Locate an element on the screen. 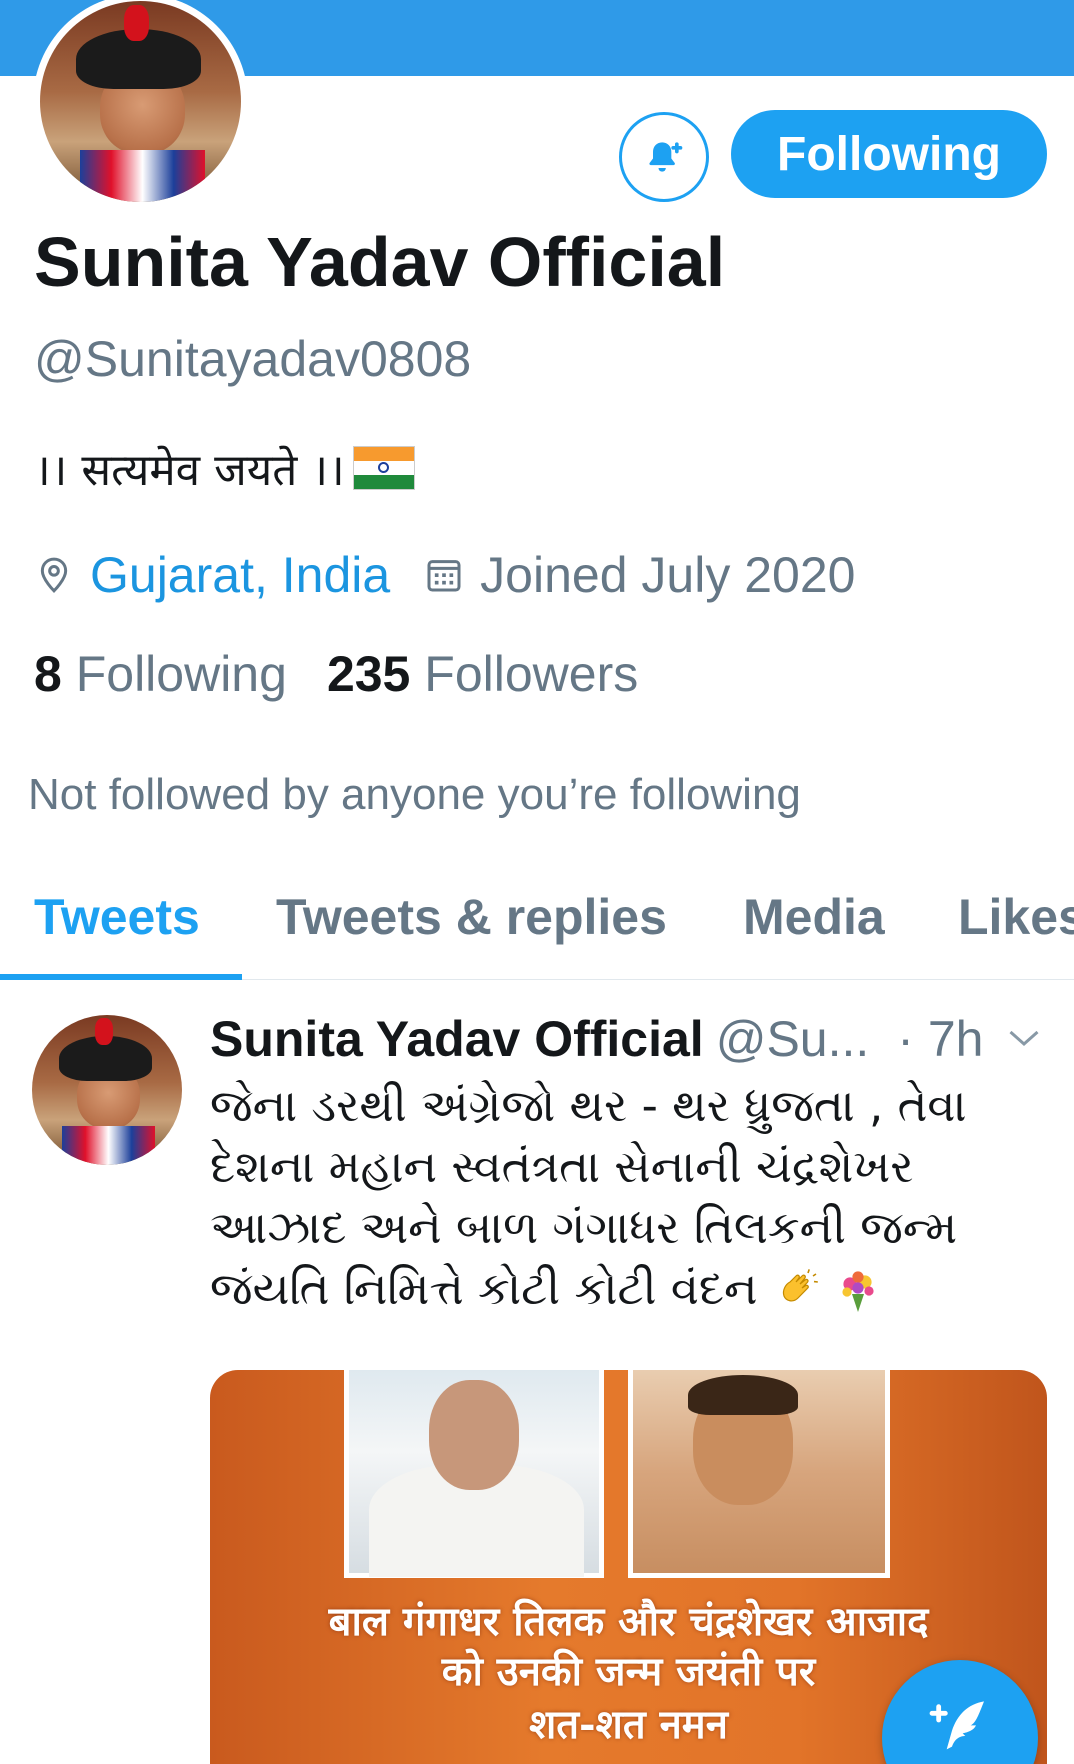 The image size is (1074, 1764). bio-text: ।। सत्यमेव जयते ।। is located at coordinates (189, 470).